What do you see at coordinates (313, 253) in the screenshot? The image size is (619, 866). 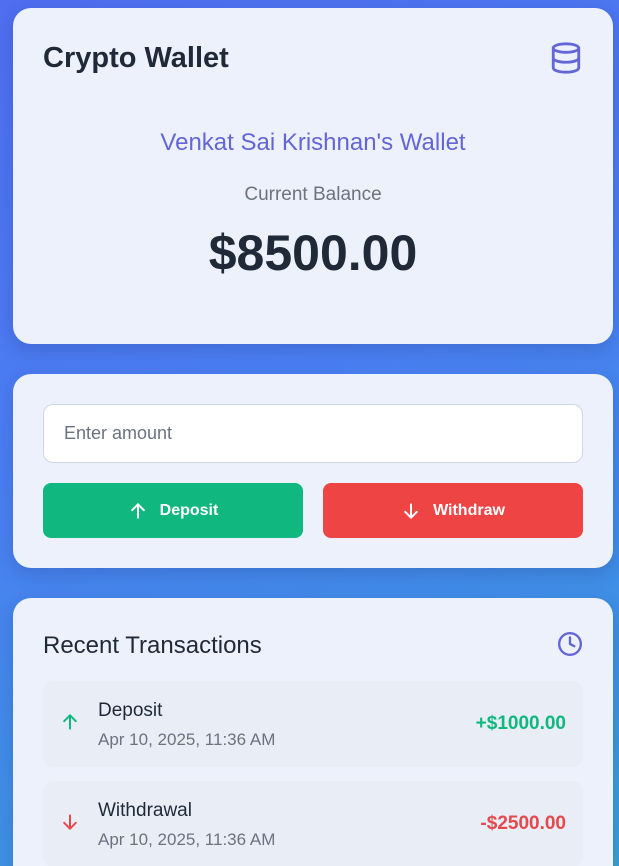 I see `balance-value: $8500.00` at bounding box center [313, 253].